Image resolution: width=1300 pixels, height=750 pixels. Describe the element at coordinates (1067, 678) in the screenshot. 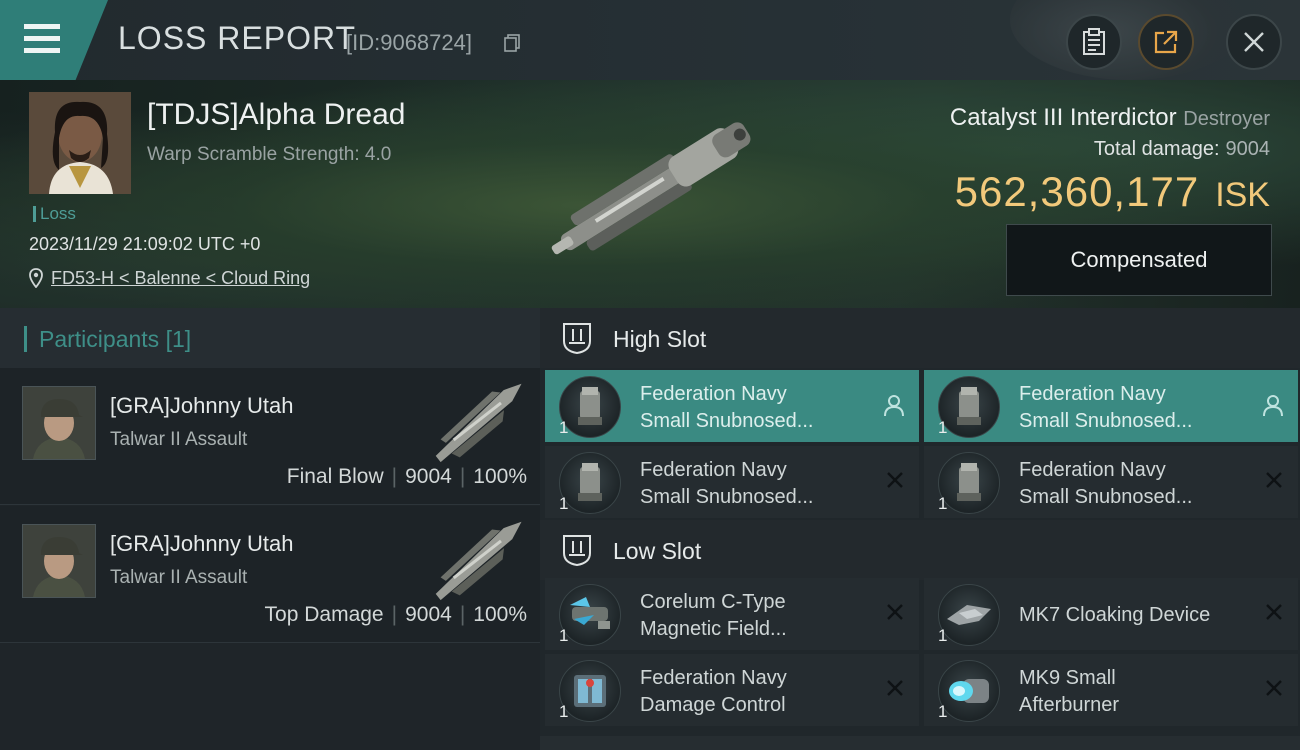

I see `module-name-line1: MK9 Small` at that location.